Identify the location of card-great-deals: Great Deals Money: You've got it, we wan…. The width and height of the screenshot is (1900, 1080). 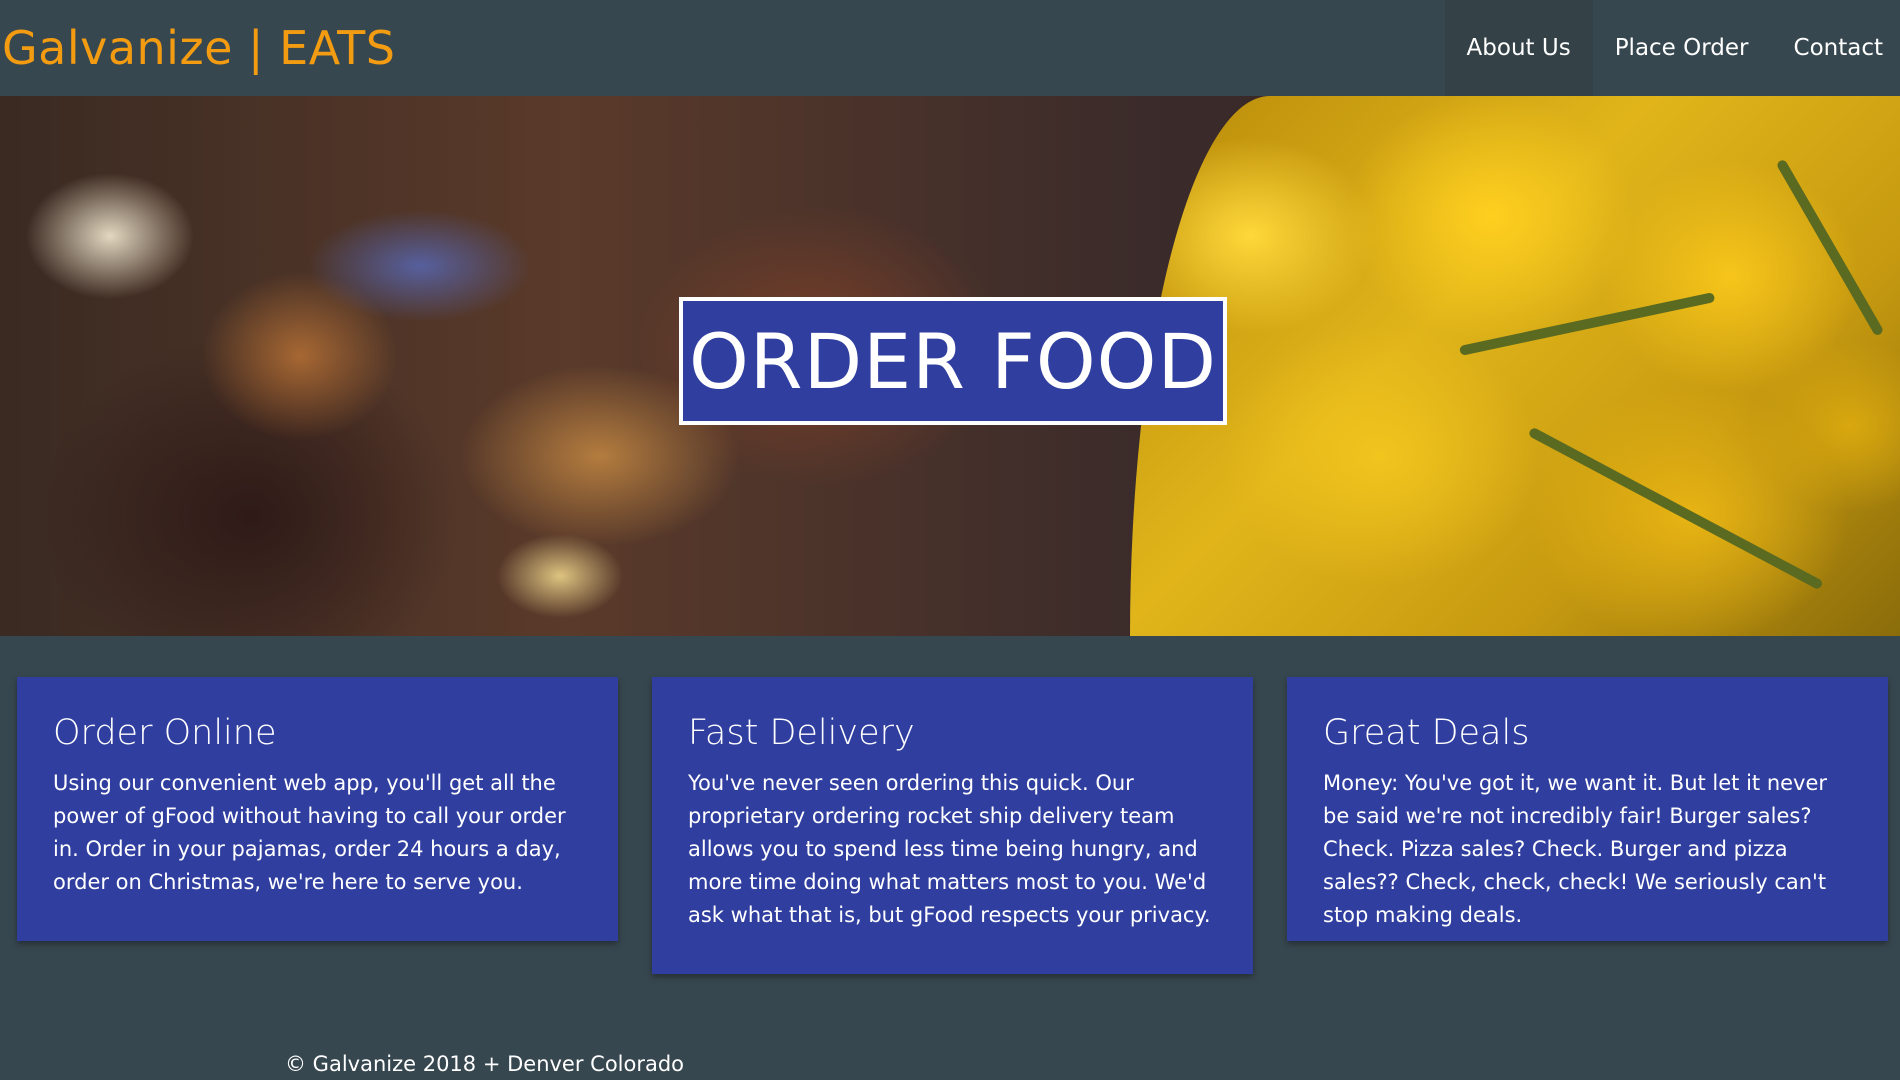
(1587, 809).